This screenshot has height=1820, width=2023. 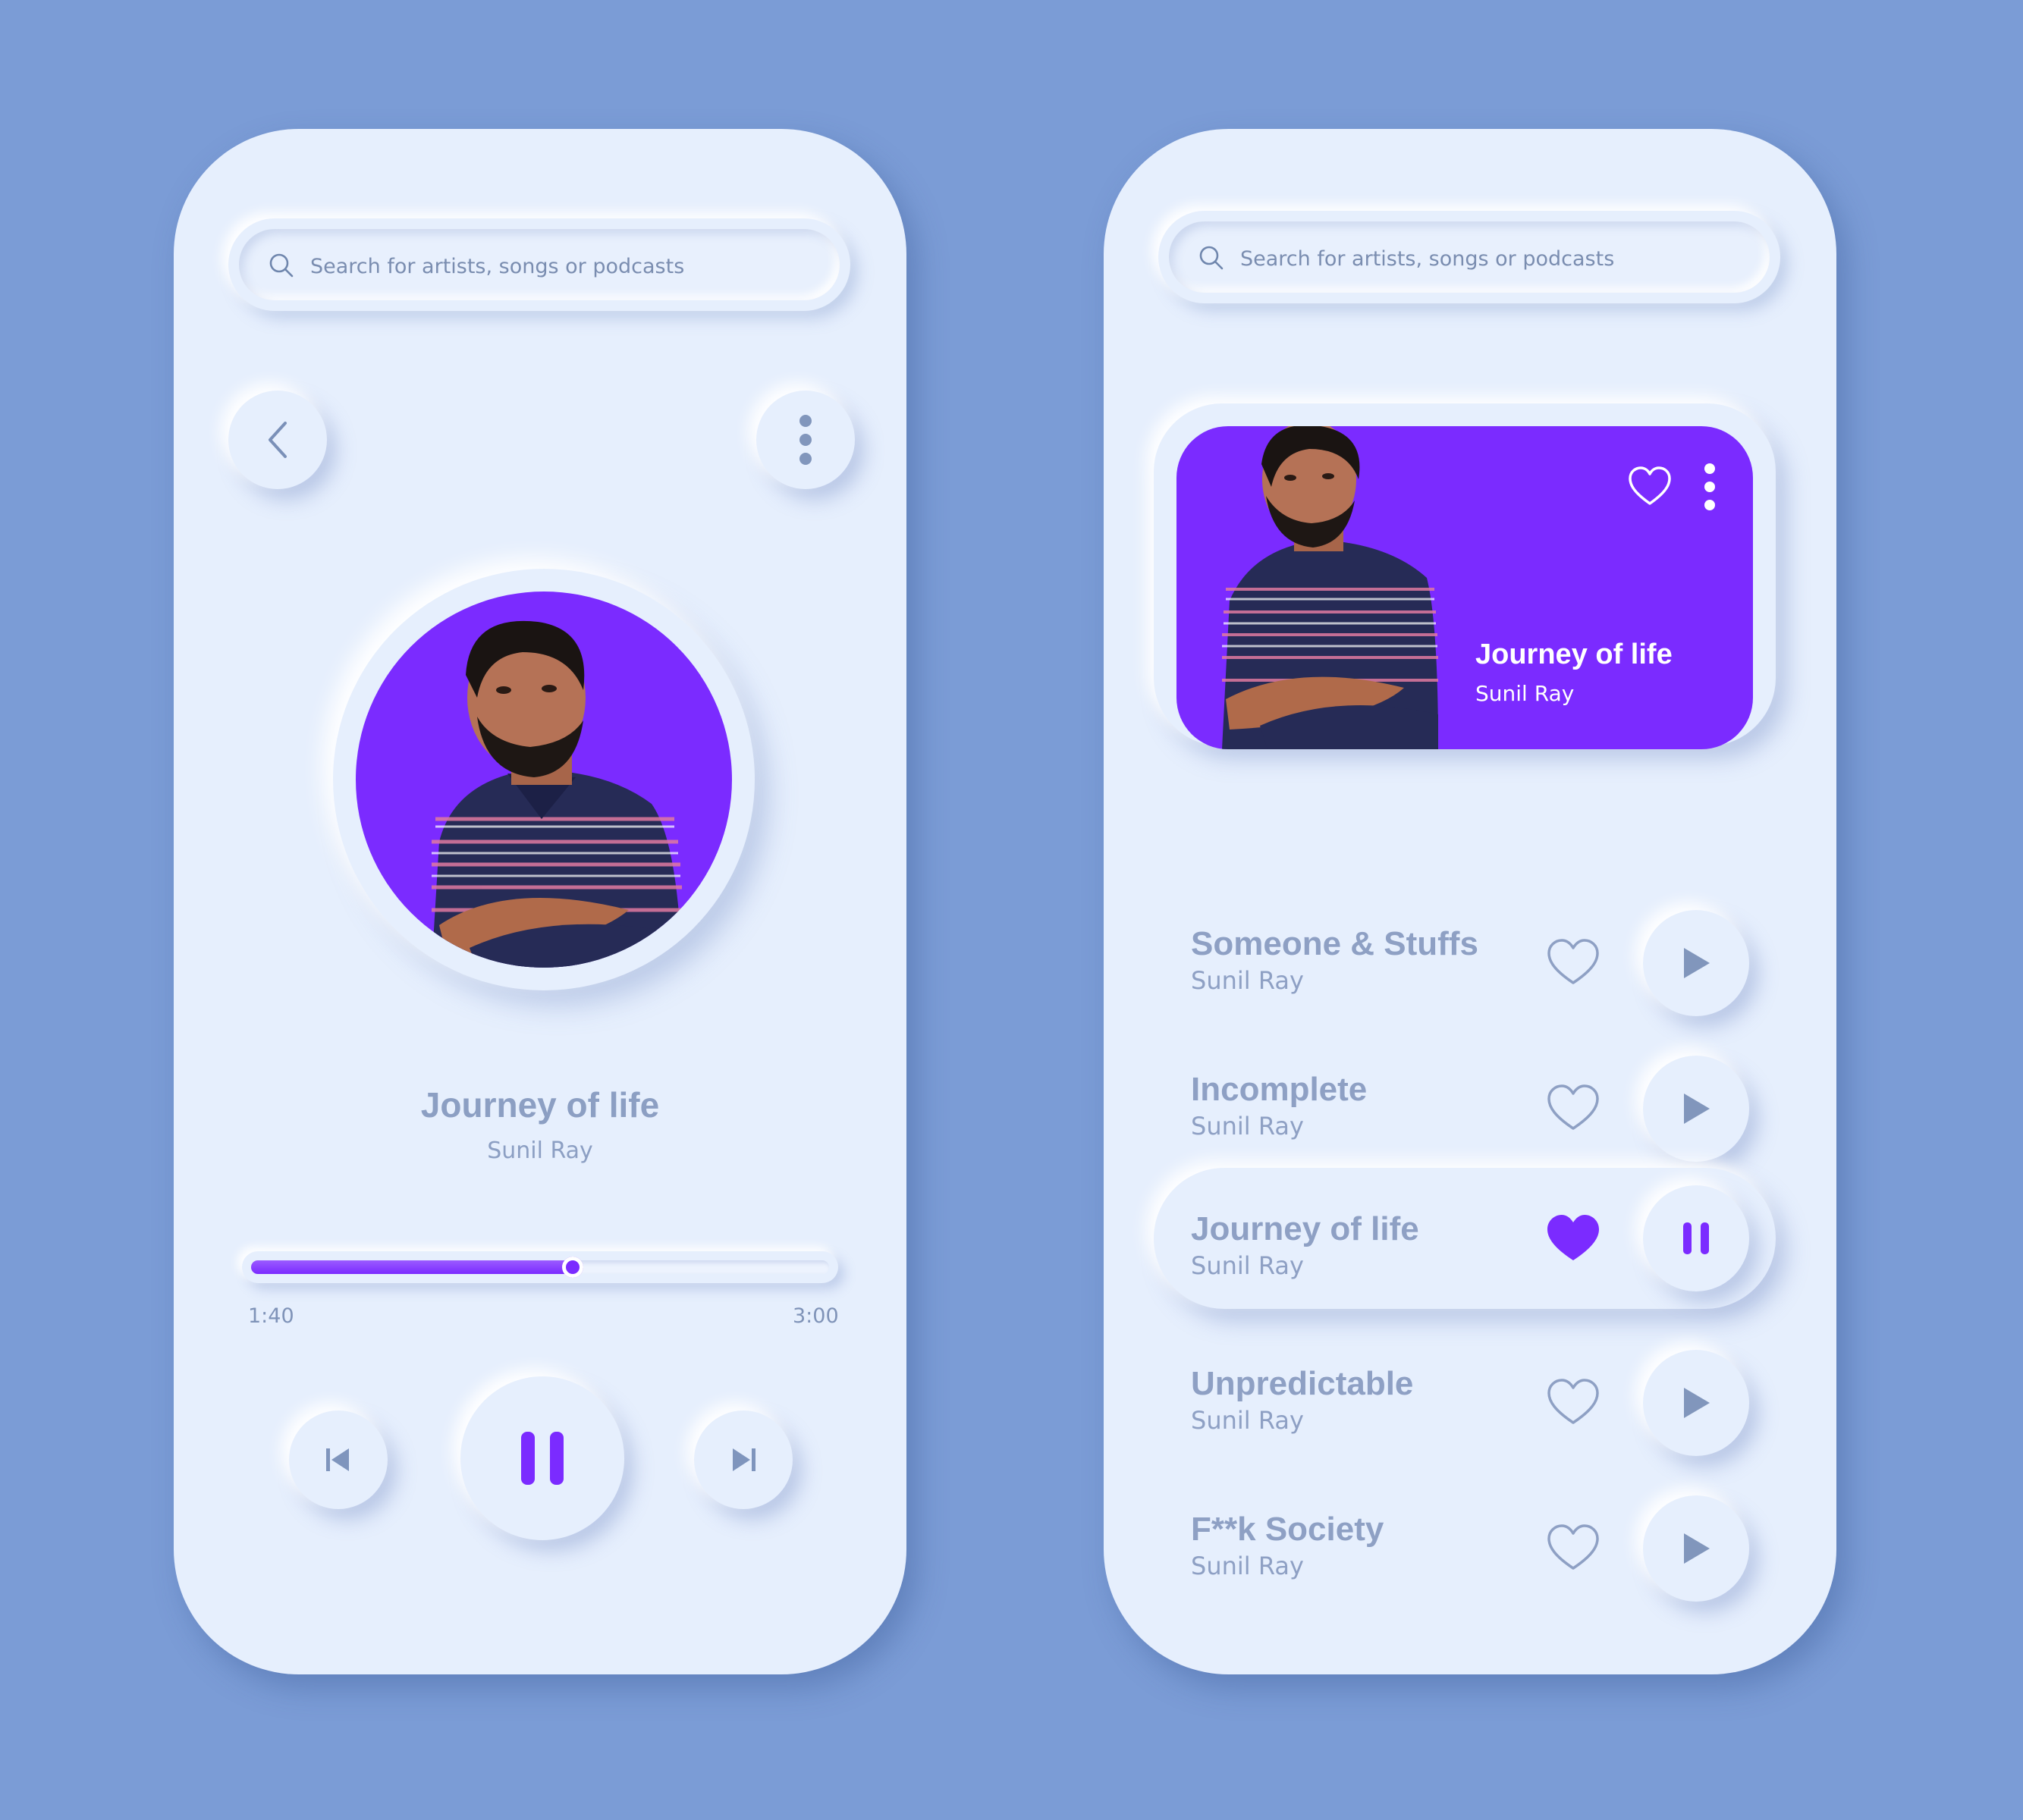 What do you see at coordinates (1287, 1529) in the screenshot?
I see `track-title: F**k Society` at bounding box center [1287, 1529].